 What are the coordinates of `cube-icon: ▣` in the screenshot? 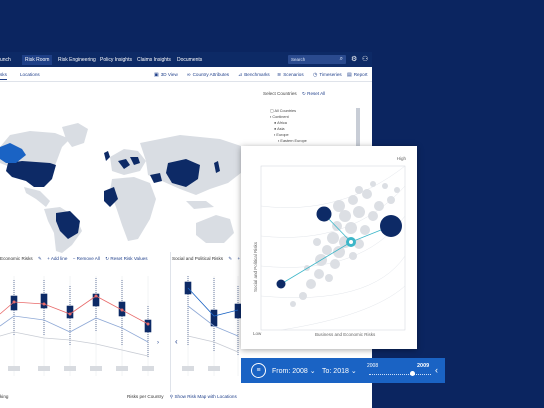 It's located at (156, 75).